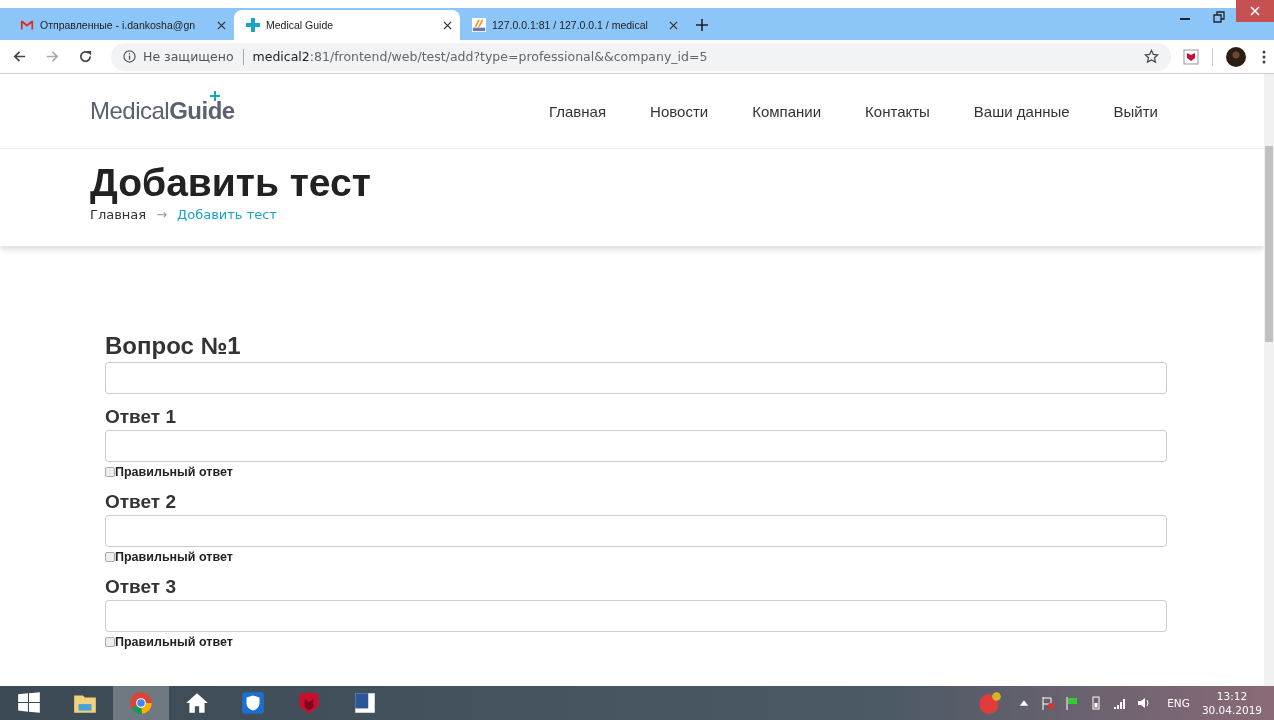  Describe the element at coordinates (231, 183) in the screenshot. I see `page-title: Добавить тест` at that location.